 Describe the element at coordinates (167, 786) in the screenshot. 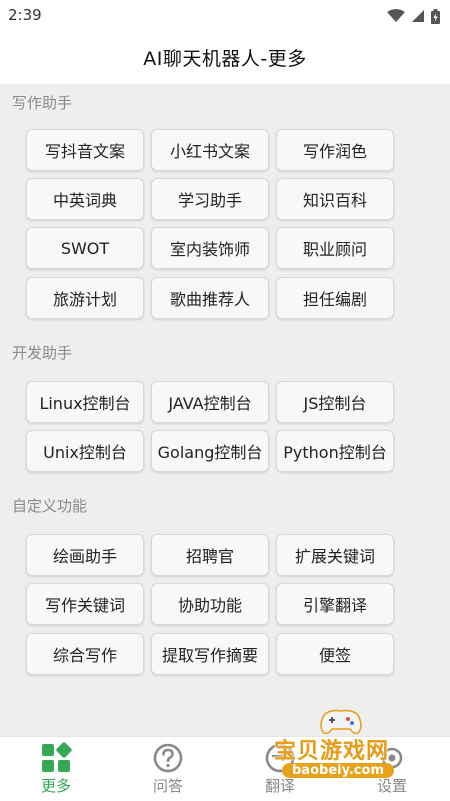

I see `nav-label-qa: 问答` at that location.